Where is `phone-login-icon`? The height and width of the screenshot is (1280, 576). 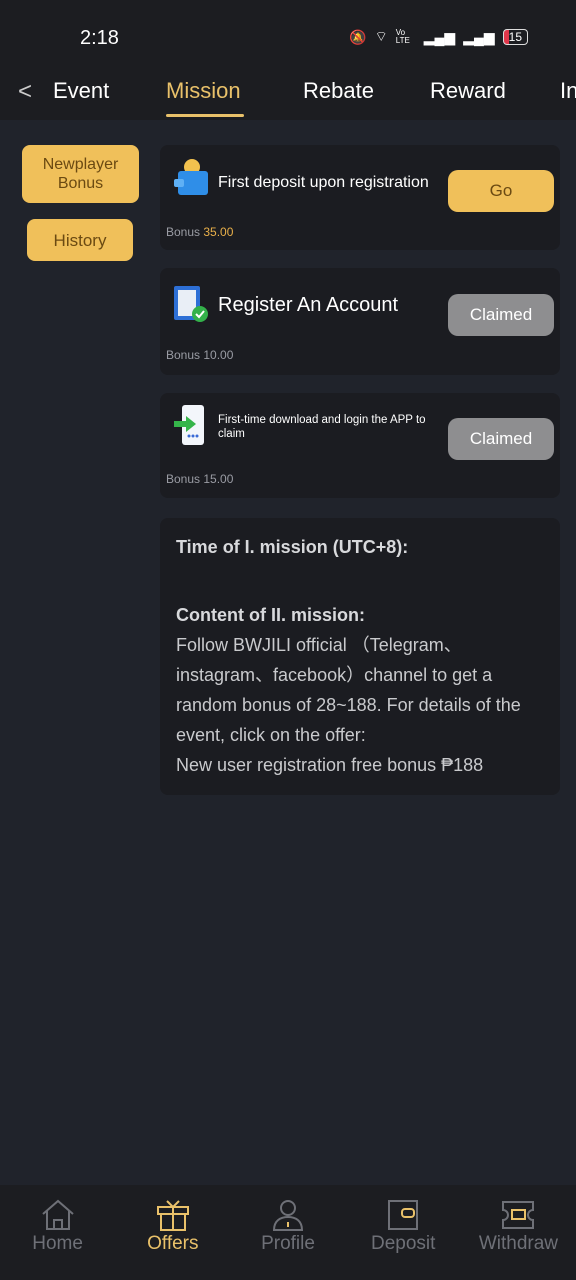 phone-login-icon is located at coordinates (189, 425).